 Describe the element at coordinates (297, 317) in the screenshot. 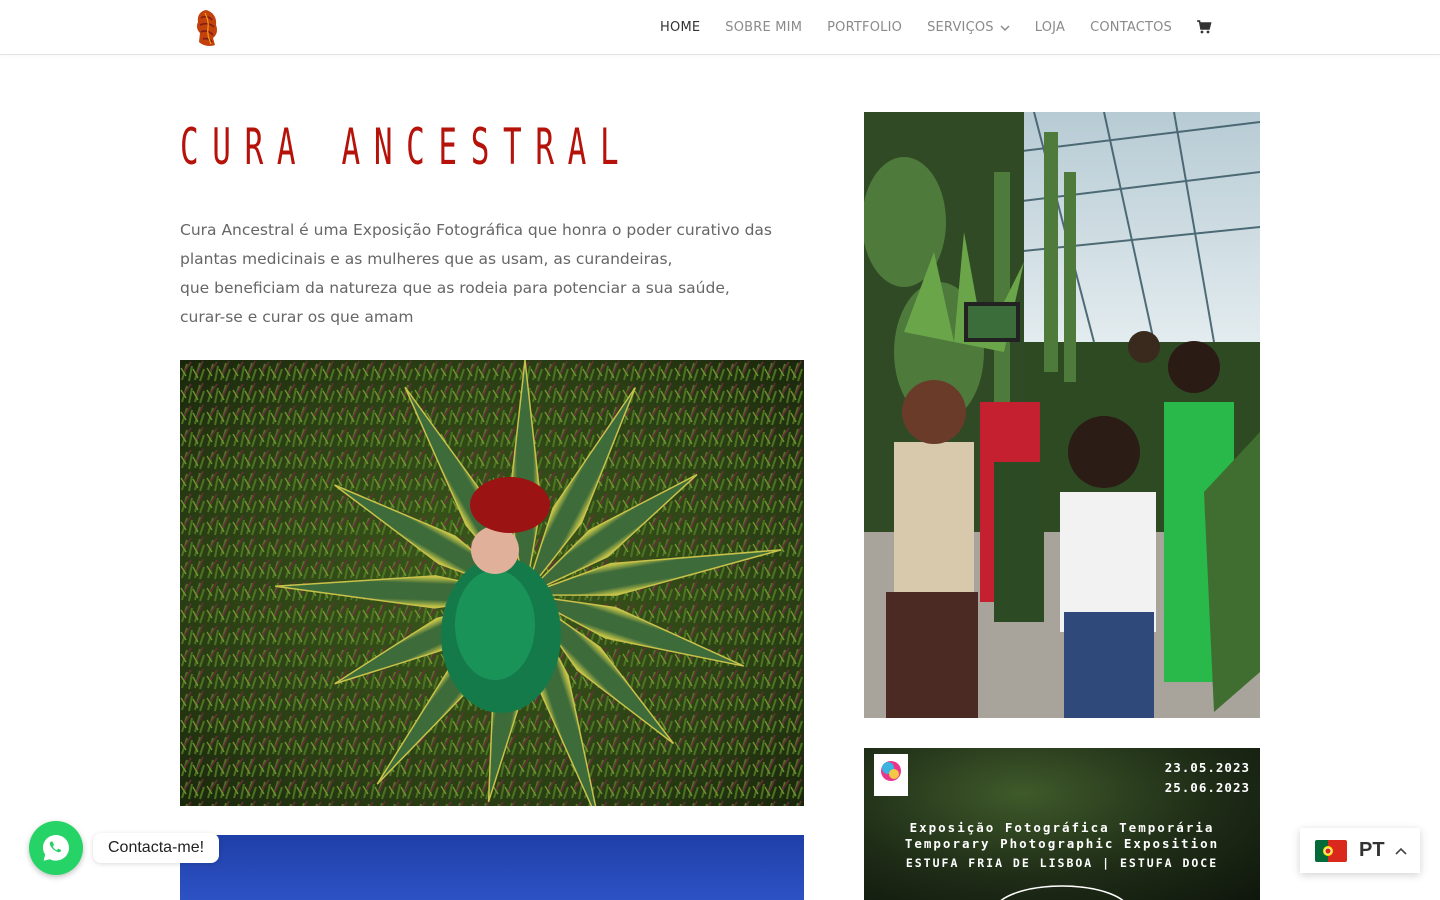

I see `description-line: curar-se e curar os que amam` at that location.